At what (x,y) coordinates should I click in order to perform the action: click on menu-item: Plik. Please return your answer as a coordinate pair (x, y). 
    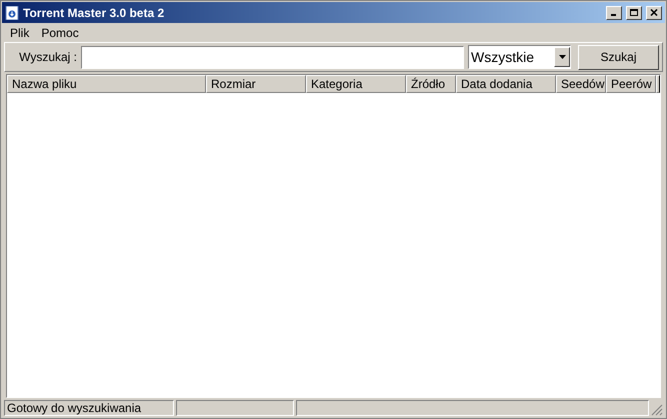
    Looking at the image, I should click on (20, 33).